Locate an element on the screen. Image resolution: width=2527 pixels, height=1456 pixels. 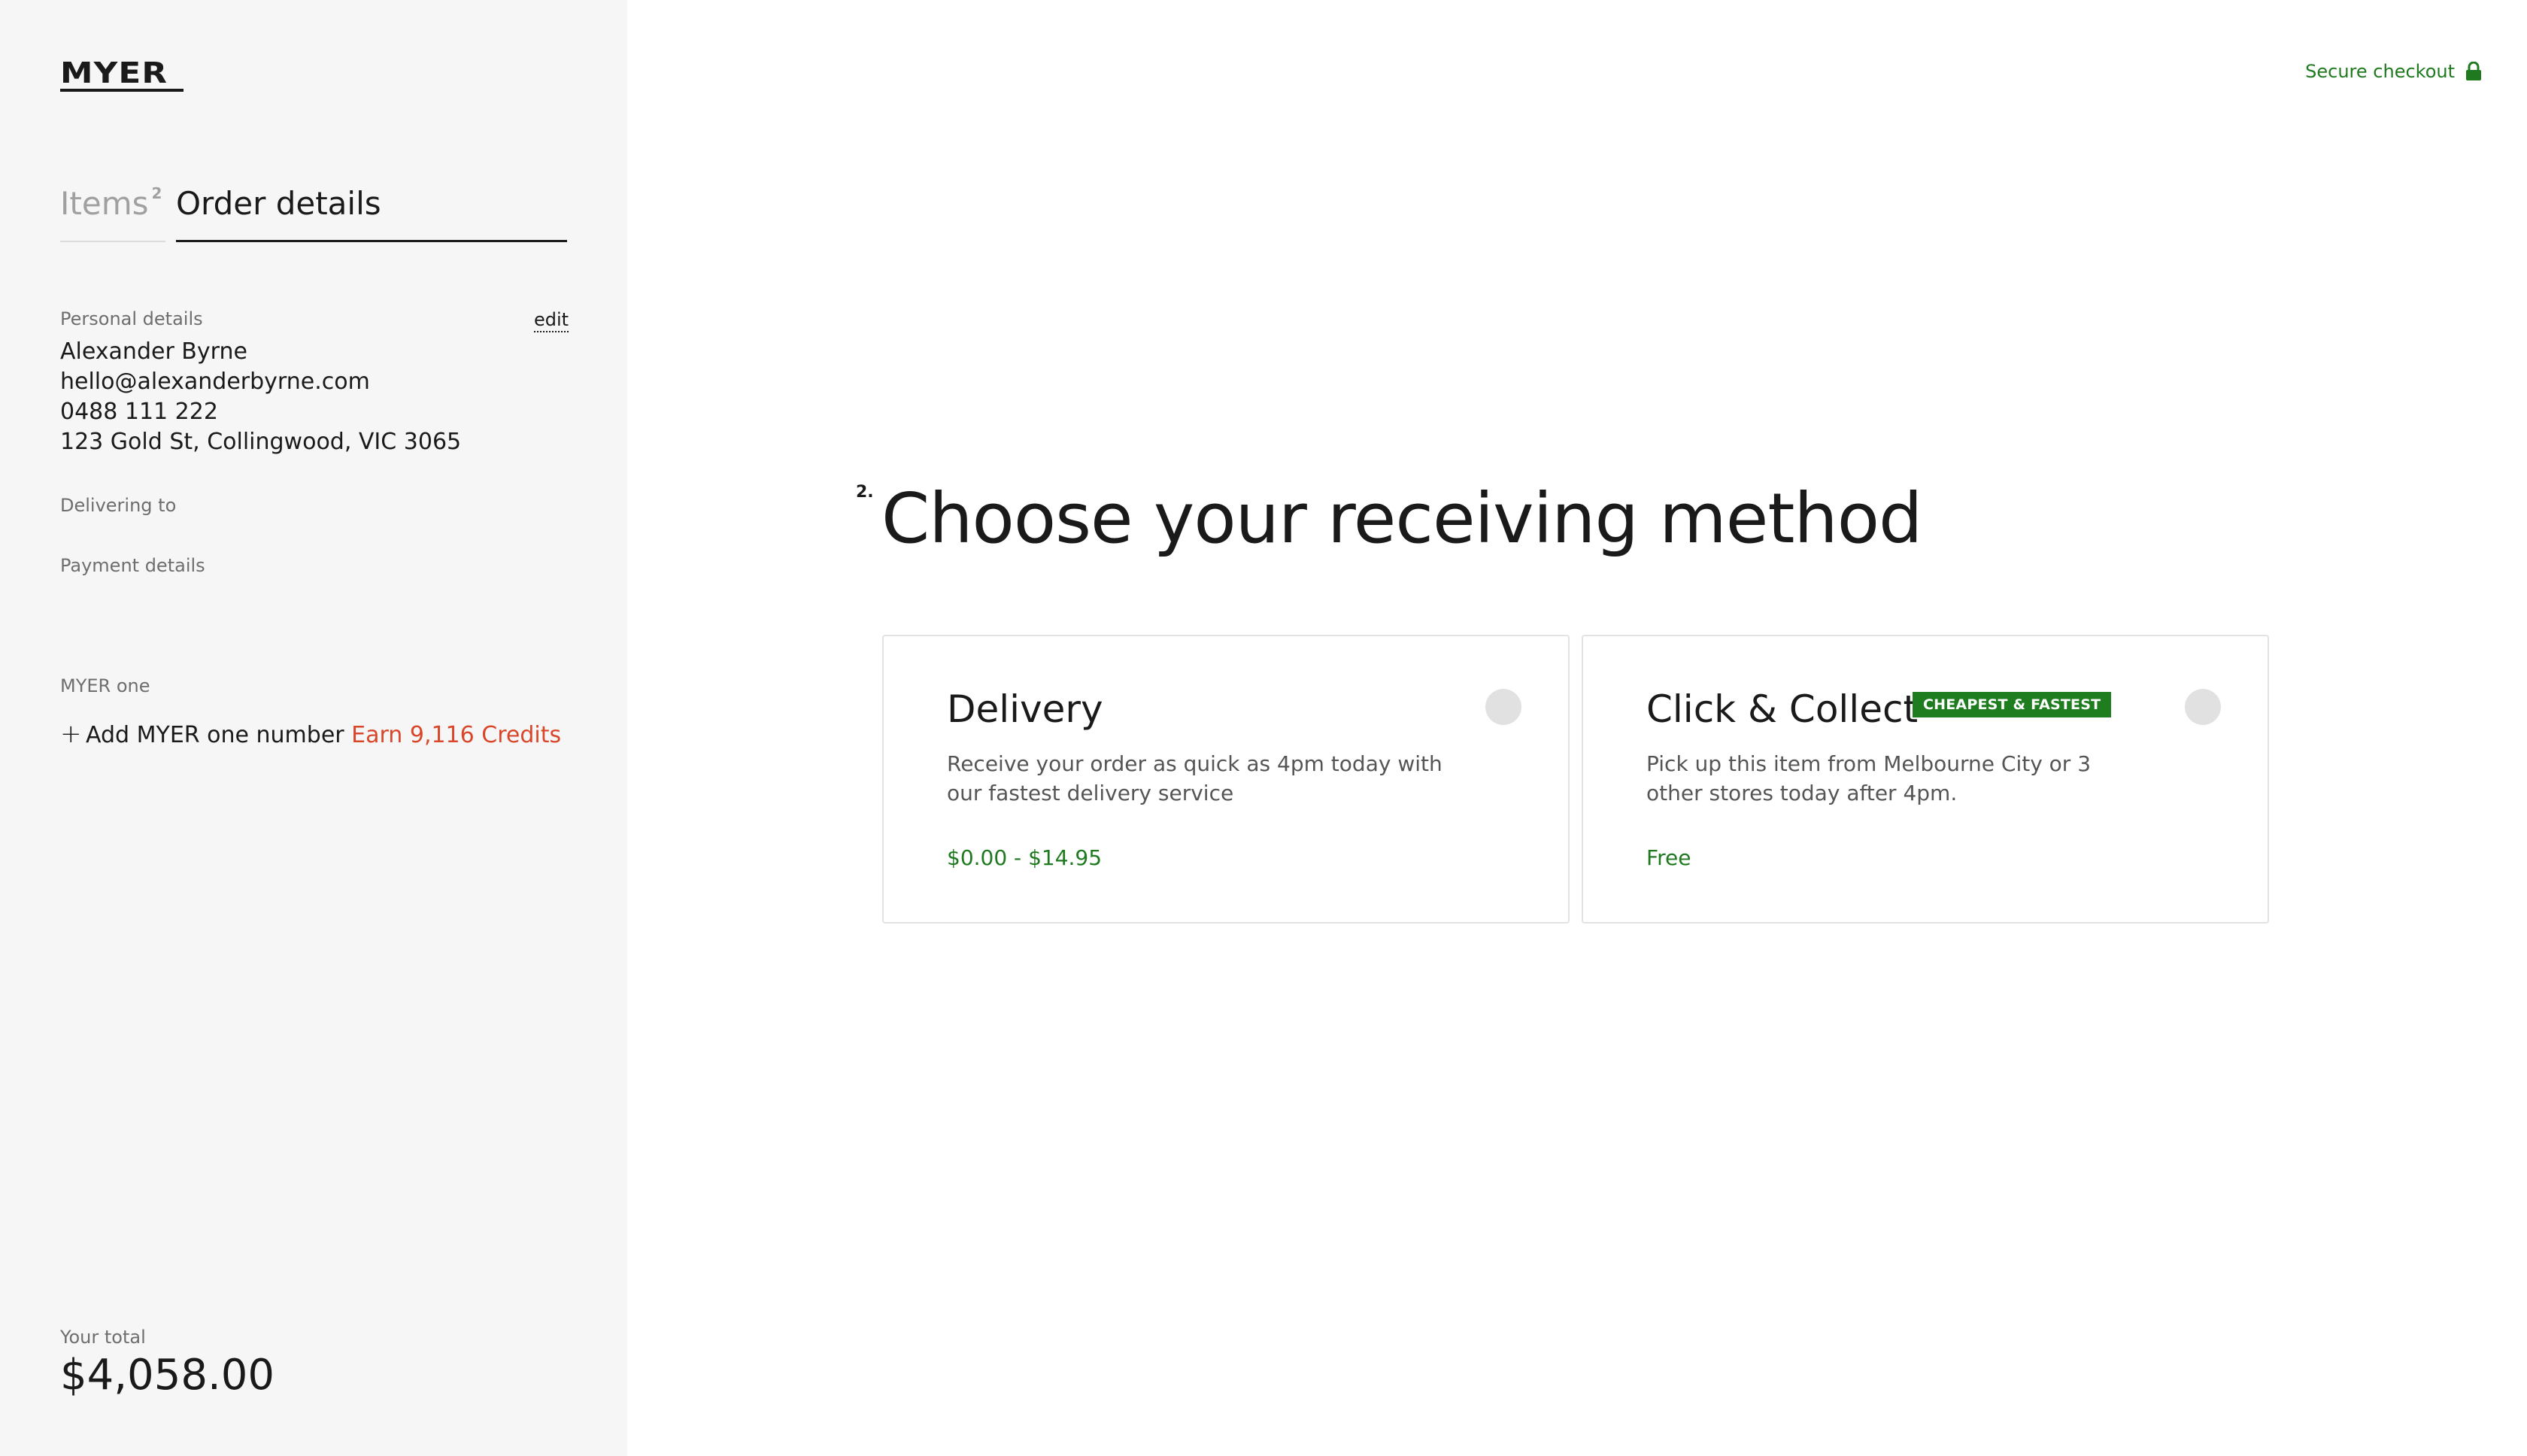
sidebar-tabs: Items 2 Order details is located at coordinates (313, 213).